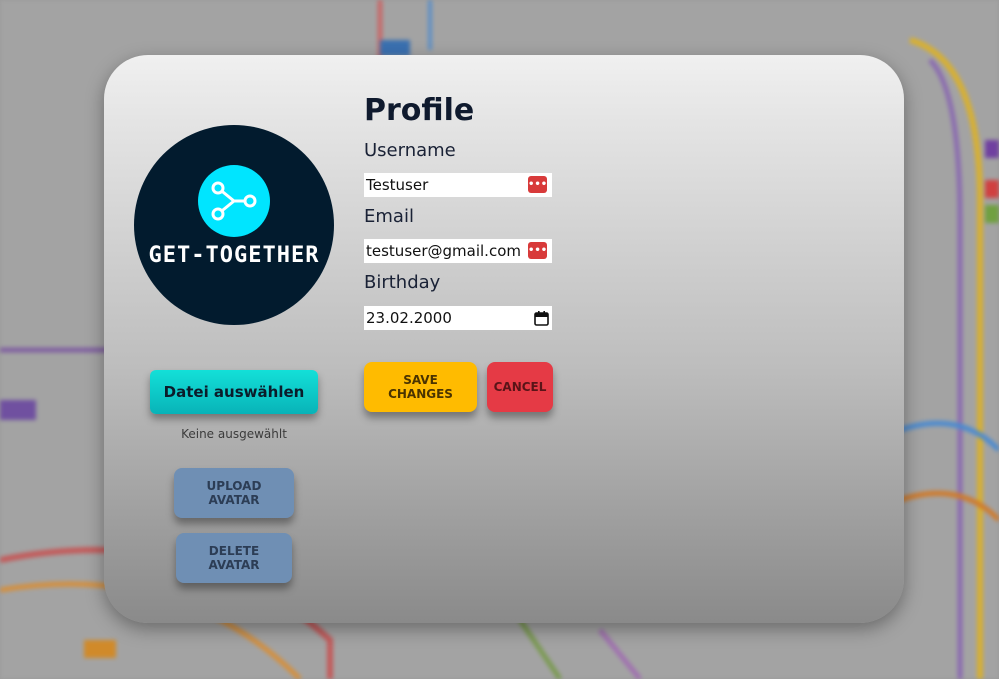  Describe the element at coordinates (409, 318) in the screenshot. I see `birthday-value: 23.02.2000` at that location.